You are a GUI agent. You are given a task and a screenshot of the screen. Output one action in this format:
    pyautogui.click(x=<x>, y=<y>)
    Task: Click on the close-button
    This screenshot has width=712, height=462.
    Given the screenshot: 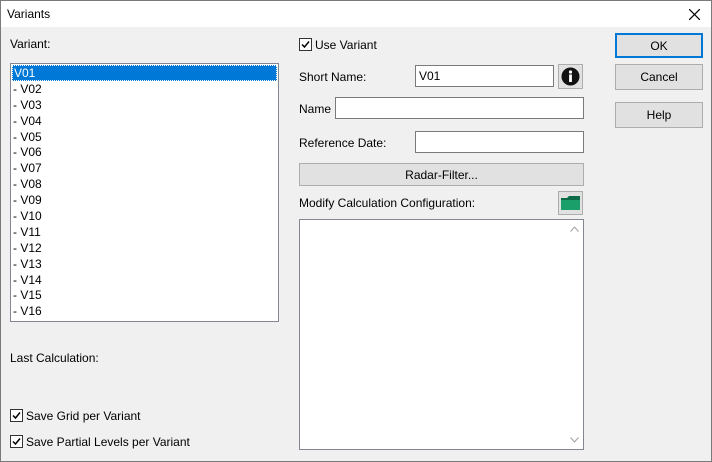 What is the action you would take?
    pyautogui.click(x=694, y=14)
    